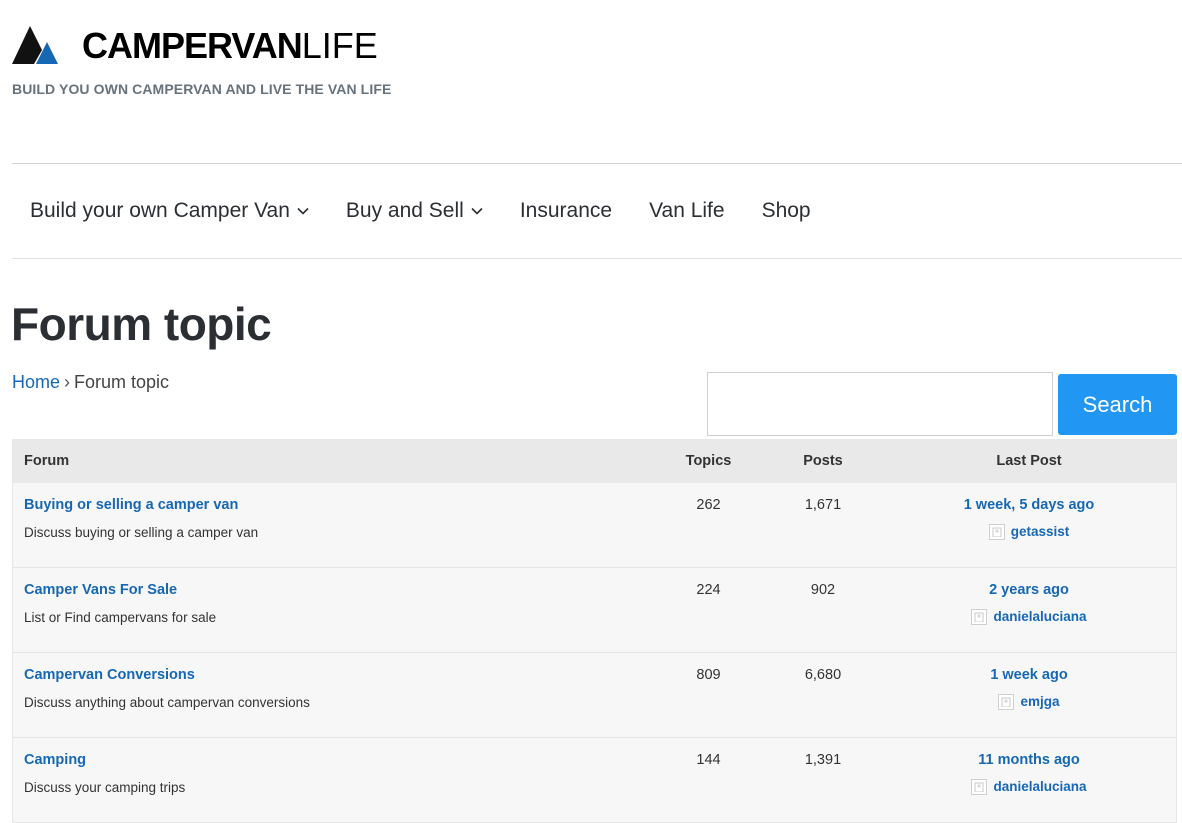 This screenshot has height=823, width=1182. I want to click on forum-description: Discuss buying or selling a camper van, so click(141, 532).